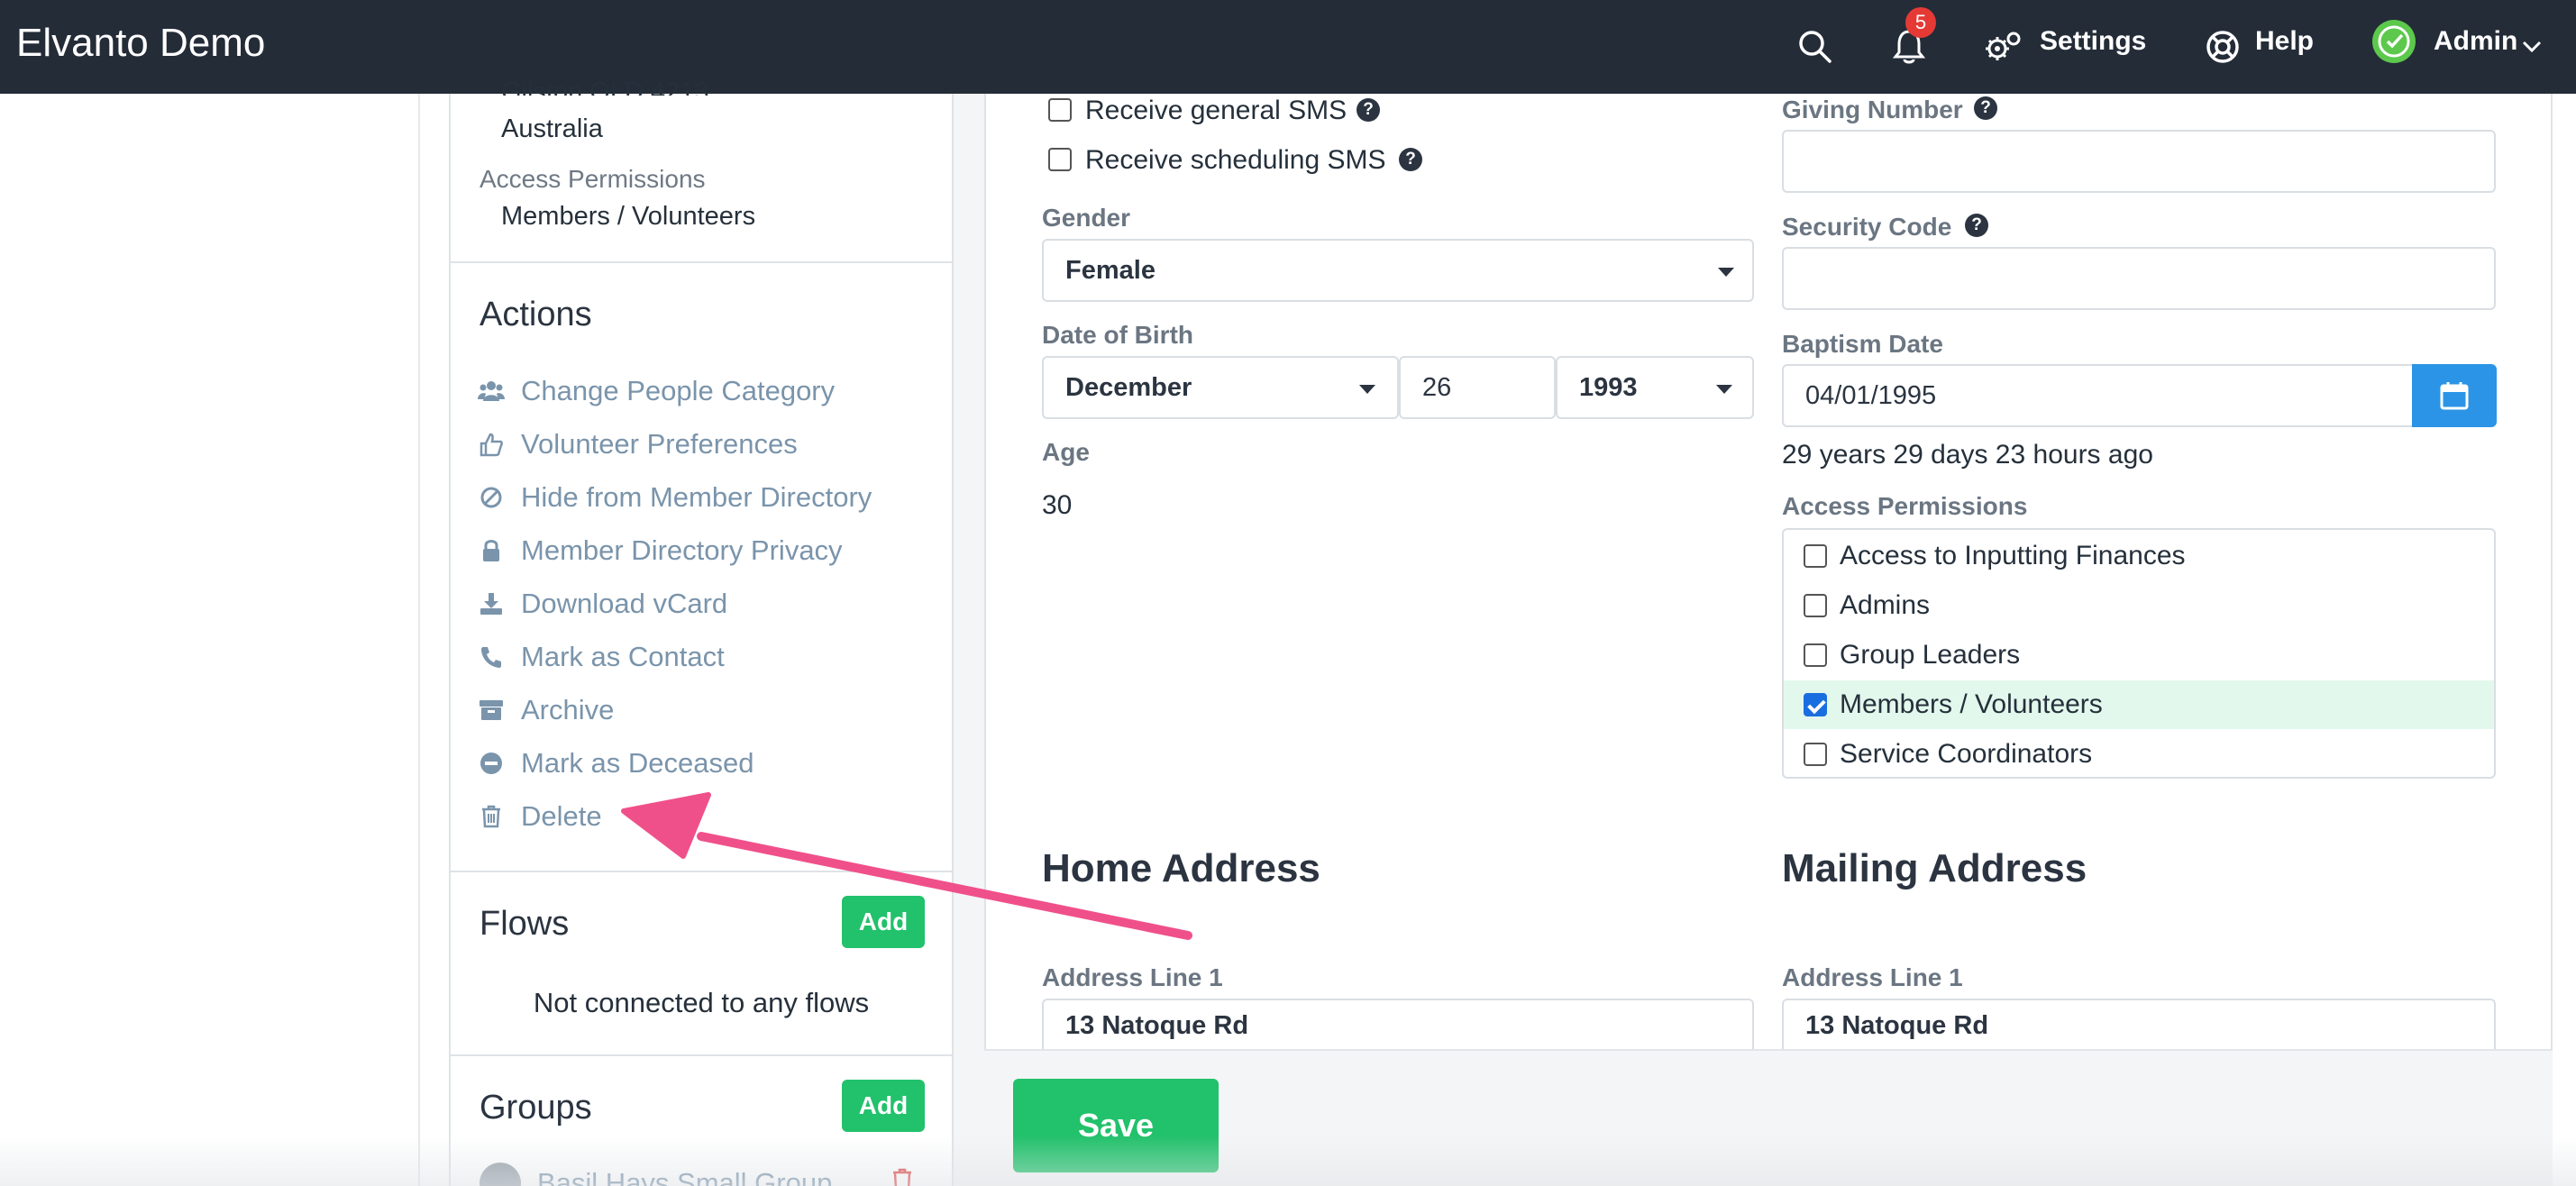 The height and width of the screenshot is (1186, 2576). Describe the element at coordinates (1897, 1025) in the screenshot. I see `mailing-address-line1-value: 13 Natoque Rd` at that location.